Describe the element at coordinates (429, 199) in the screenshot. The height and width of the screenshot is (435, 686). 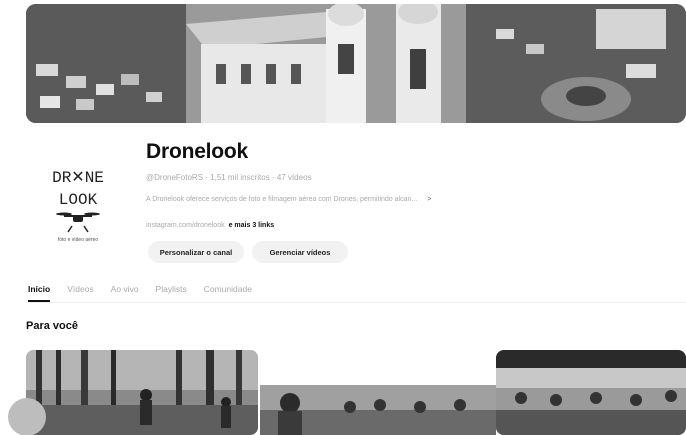
I see `chevron-right-icon: >` at that location.